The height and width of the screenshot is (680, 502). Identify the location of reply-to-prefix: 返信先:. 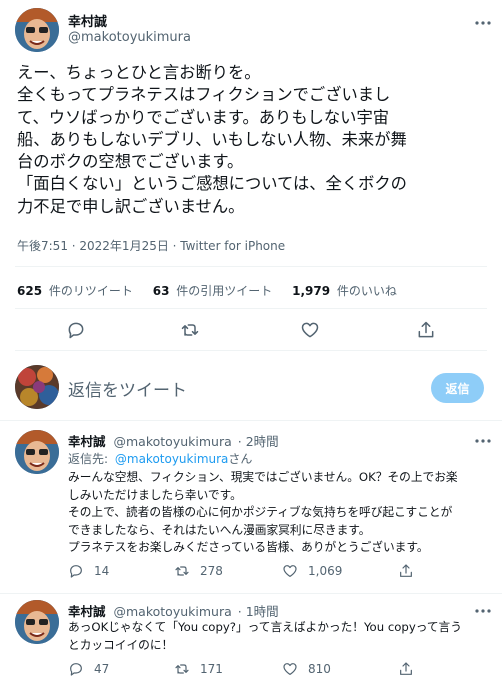
(88, 459).